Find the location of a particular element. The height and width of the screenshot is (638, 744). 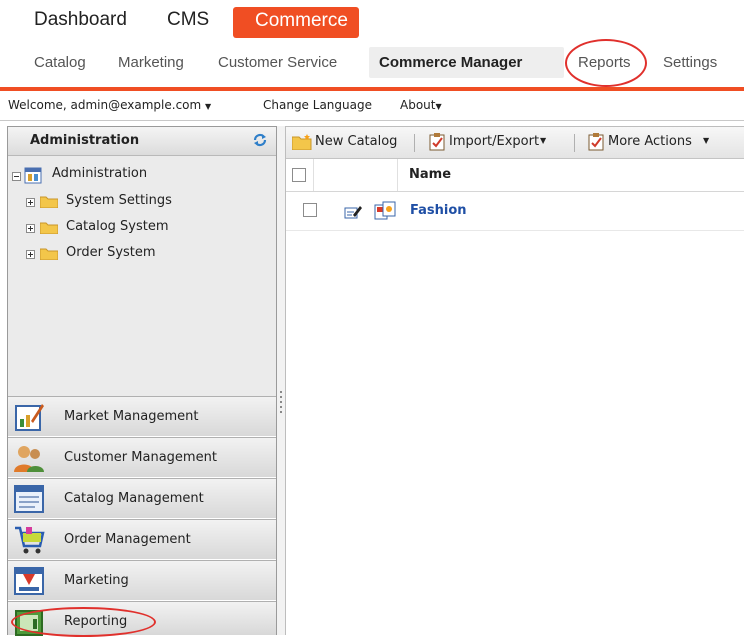

accordion-label: Marketing is located at coordinates (96, 580).